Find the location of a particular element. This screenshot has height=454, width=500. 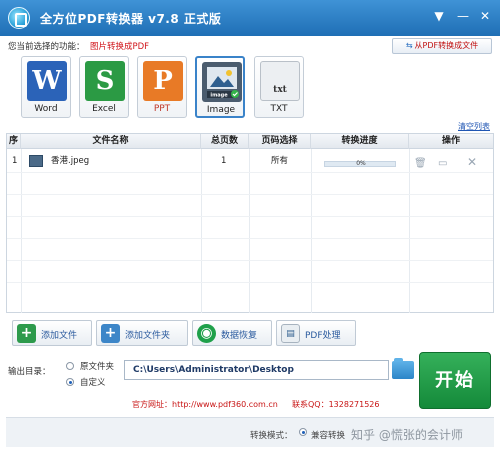

radio-custom-folder-label: 自定义 is located at coordinates (93, 383).